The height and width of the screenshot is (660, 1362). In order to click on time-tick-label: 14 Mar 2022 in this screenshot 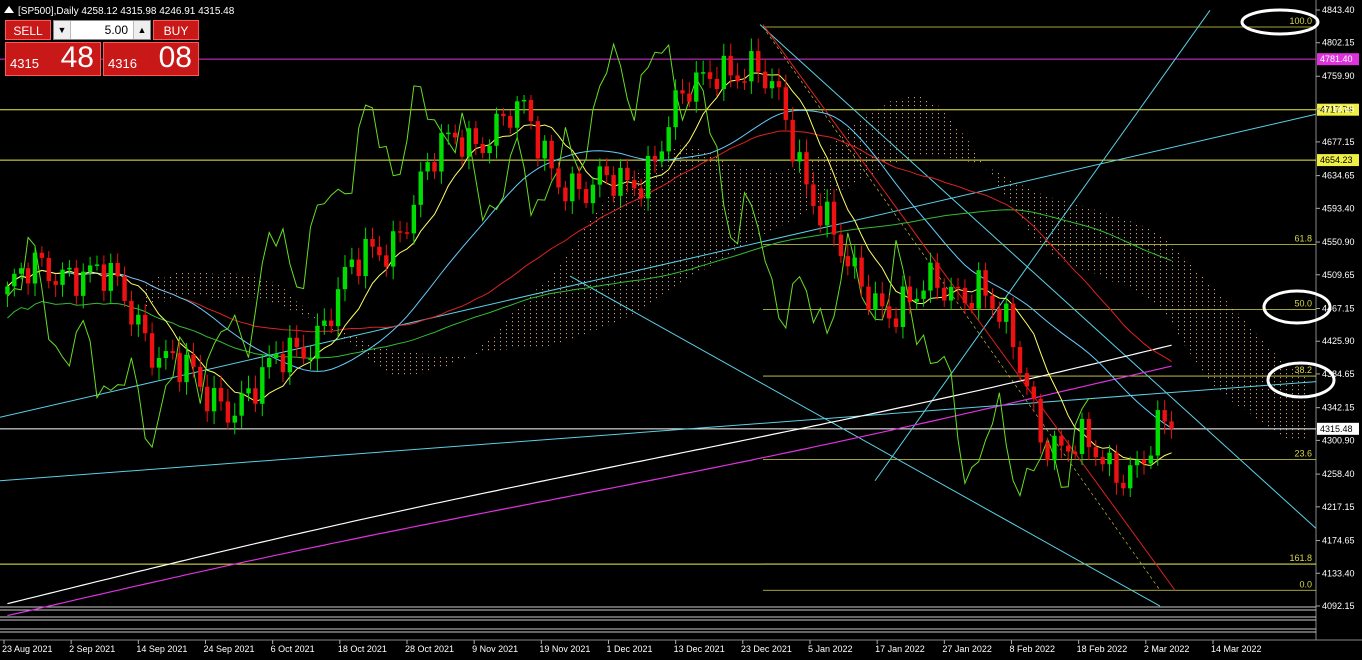, I will do `click(1236, 649)`.